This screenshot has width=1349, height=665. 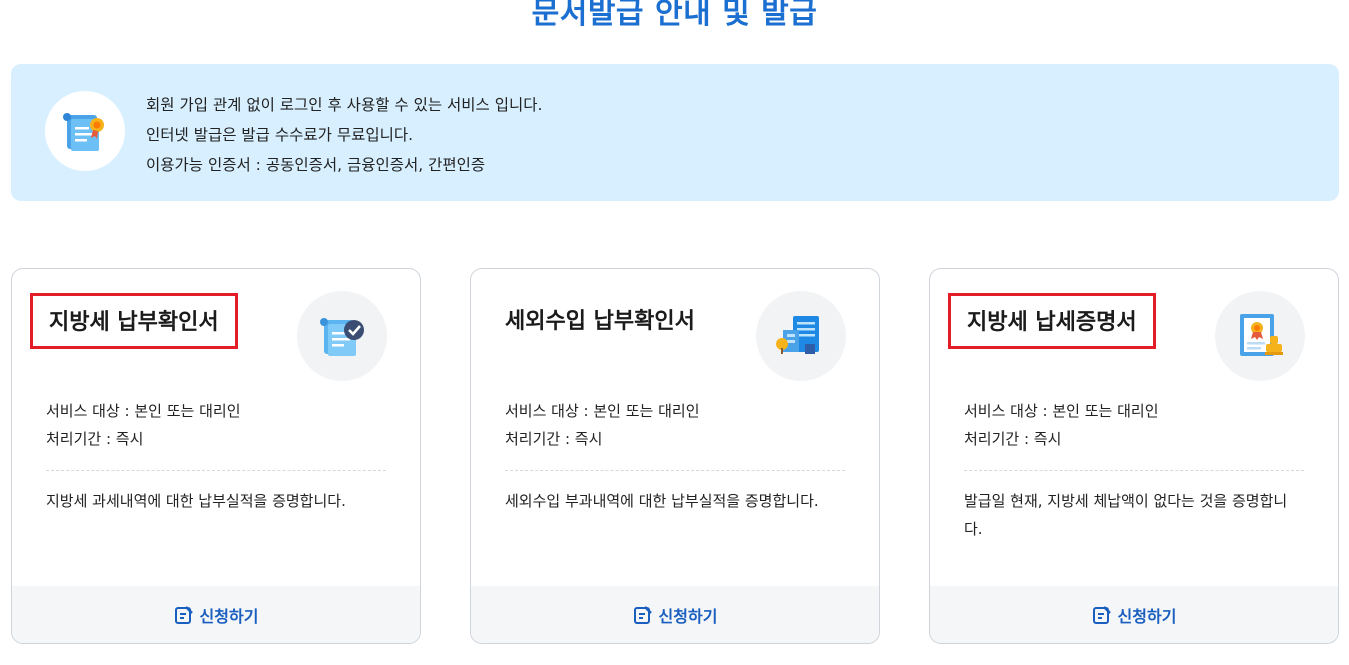 What do you see at coordinates (280, 135) in the screenshot?
I see `info-line: 인터넷 발급은 발급 수수료가 무료입니다.` at bounding box center [280, 135].